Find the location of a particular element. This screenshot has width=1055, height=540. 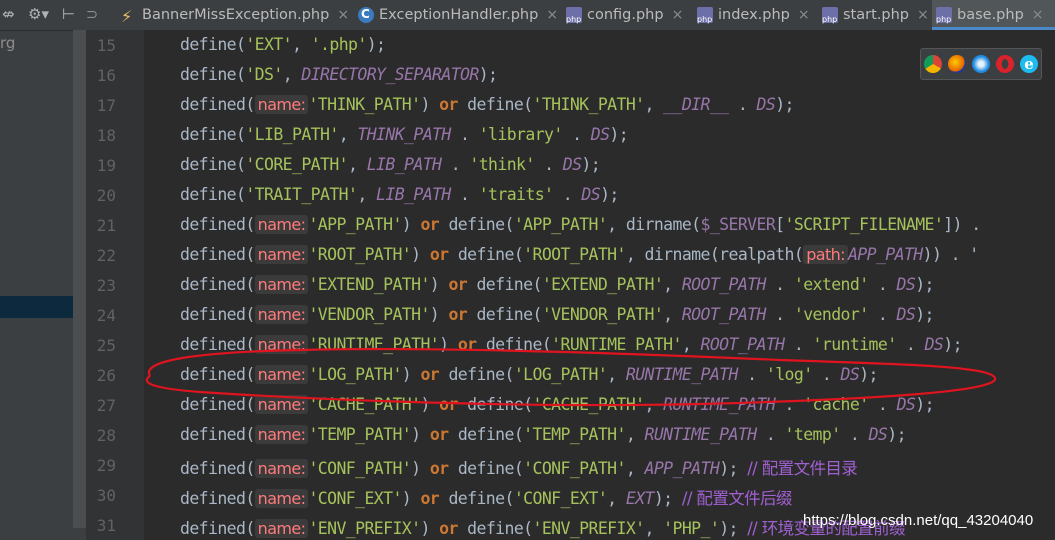

code-token: 'RUNTIME_PATH' is located at coordinates (616, 344).